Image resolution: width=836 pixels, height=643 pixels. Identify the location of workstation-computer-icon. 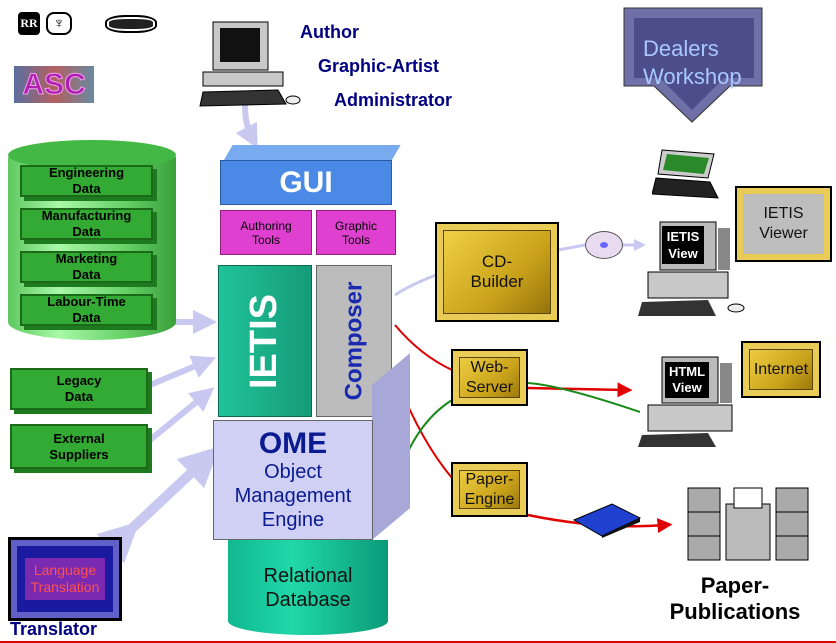
(250, 64).